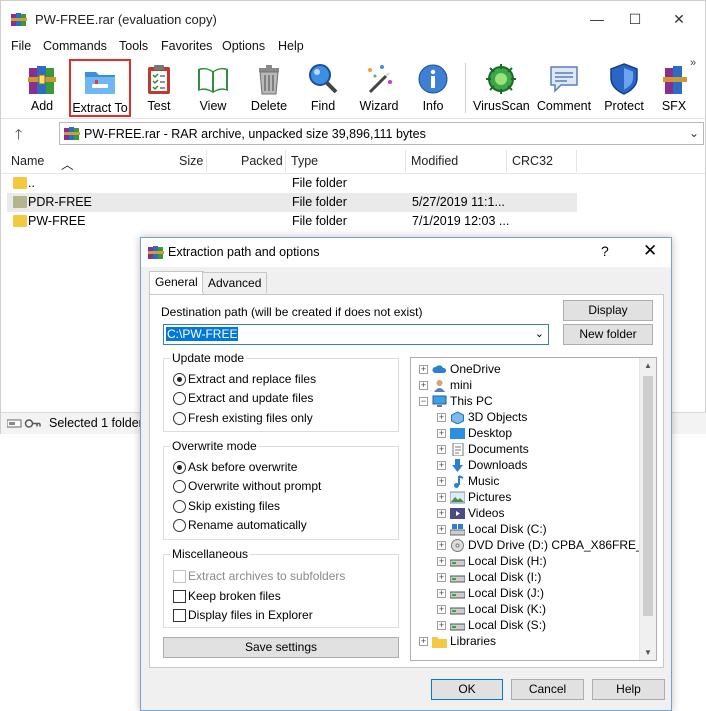 This screenshot has width=706, height=711. What do you see at coordinates (434, 161) in the screenshot?
I see `col-modified: Modified` at bounding box center [434, 161].